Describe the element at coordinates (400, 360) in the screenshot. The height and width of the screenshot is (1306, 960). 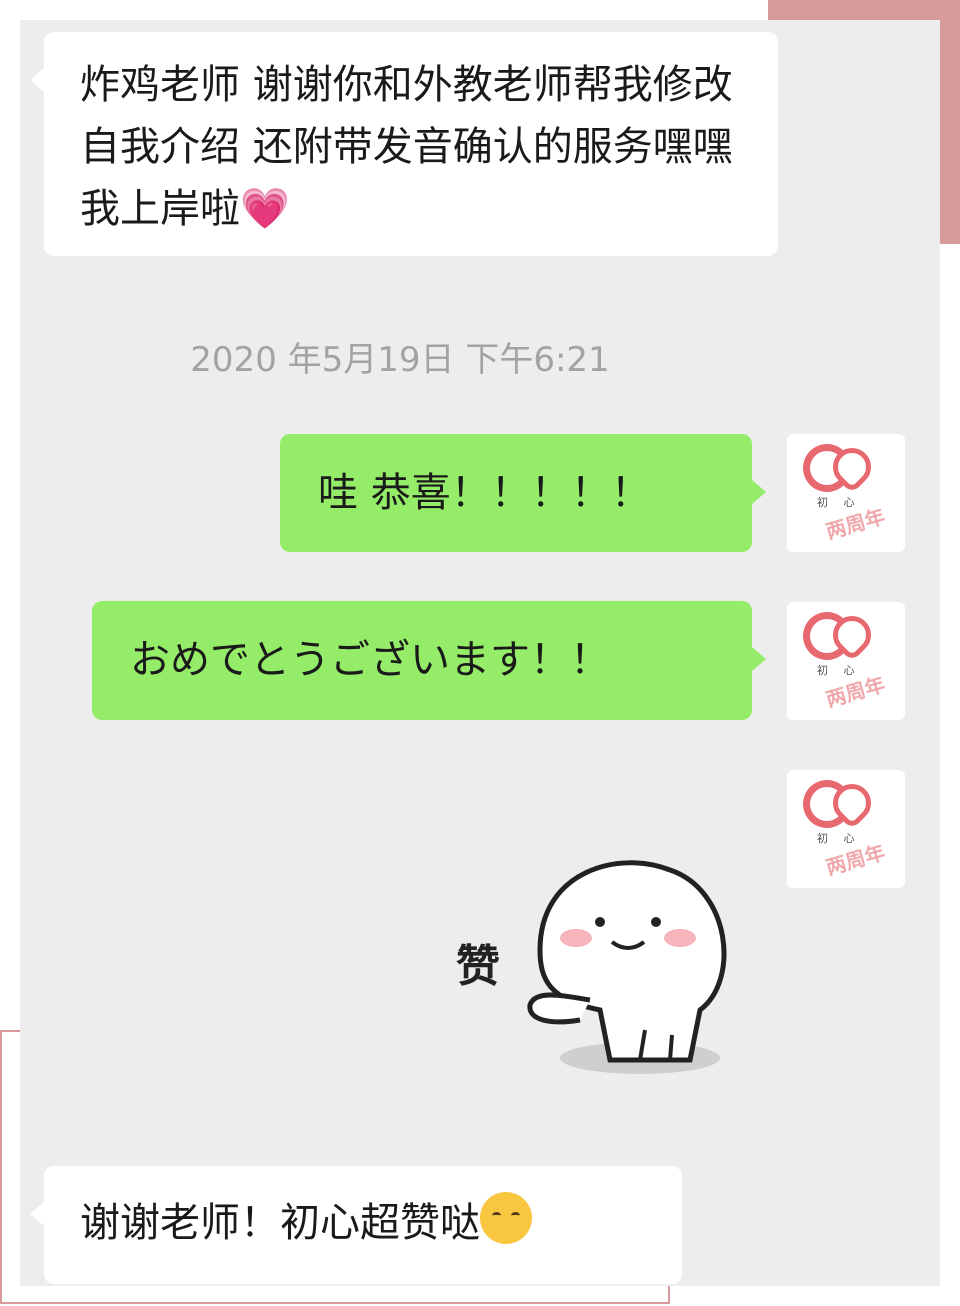
I see `message-timestamp: 2020 年5月19日 下午6:21` at that location.